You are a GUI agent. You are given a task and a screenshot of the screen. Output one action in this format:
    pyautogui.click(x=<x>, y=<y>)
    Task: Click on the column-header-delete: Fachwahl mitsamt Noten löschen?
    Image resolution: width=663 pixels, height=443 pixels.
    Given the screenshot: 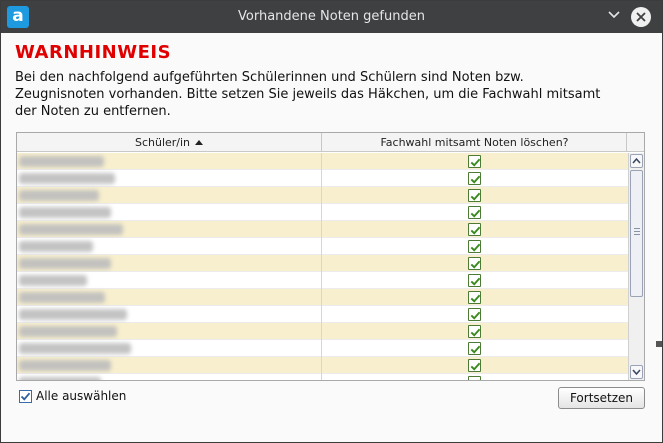 What is the action you would take?
    pyautogui.click(x=475, y=142)
    